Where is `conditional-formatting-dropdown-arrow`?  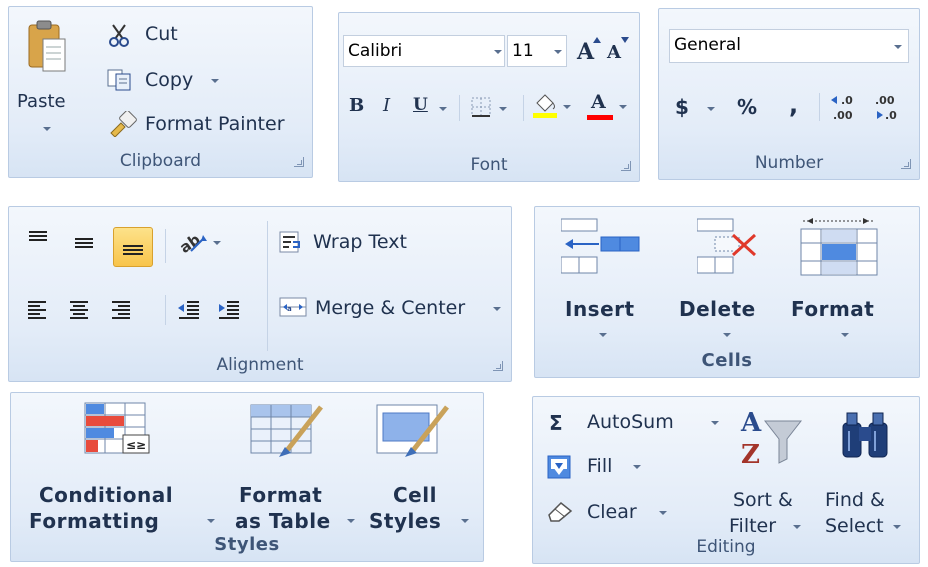 conditional-formatting-dropdown-arrow is located at coordinates (211, 521).